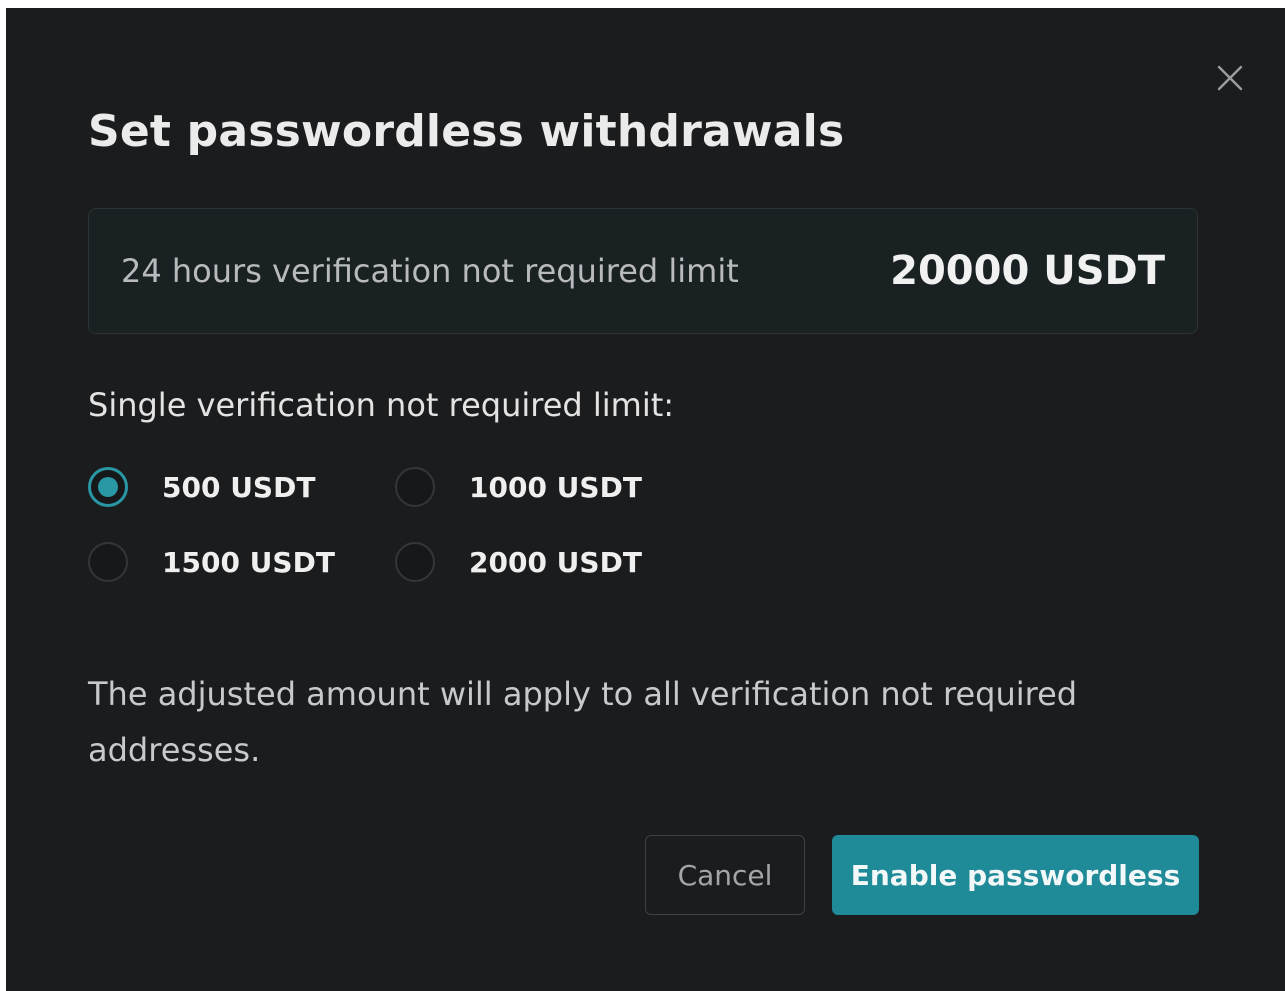  I want to click on radio-label-1000: 1000 USDT, so click(555, 487).